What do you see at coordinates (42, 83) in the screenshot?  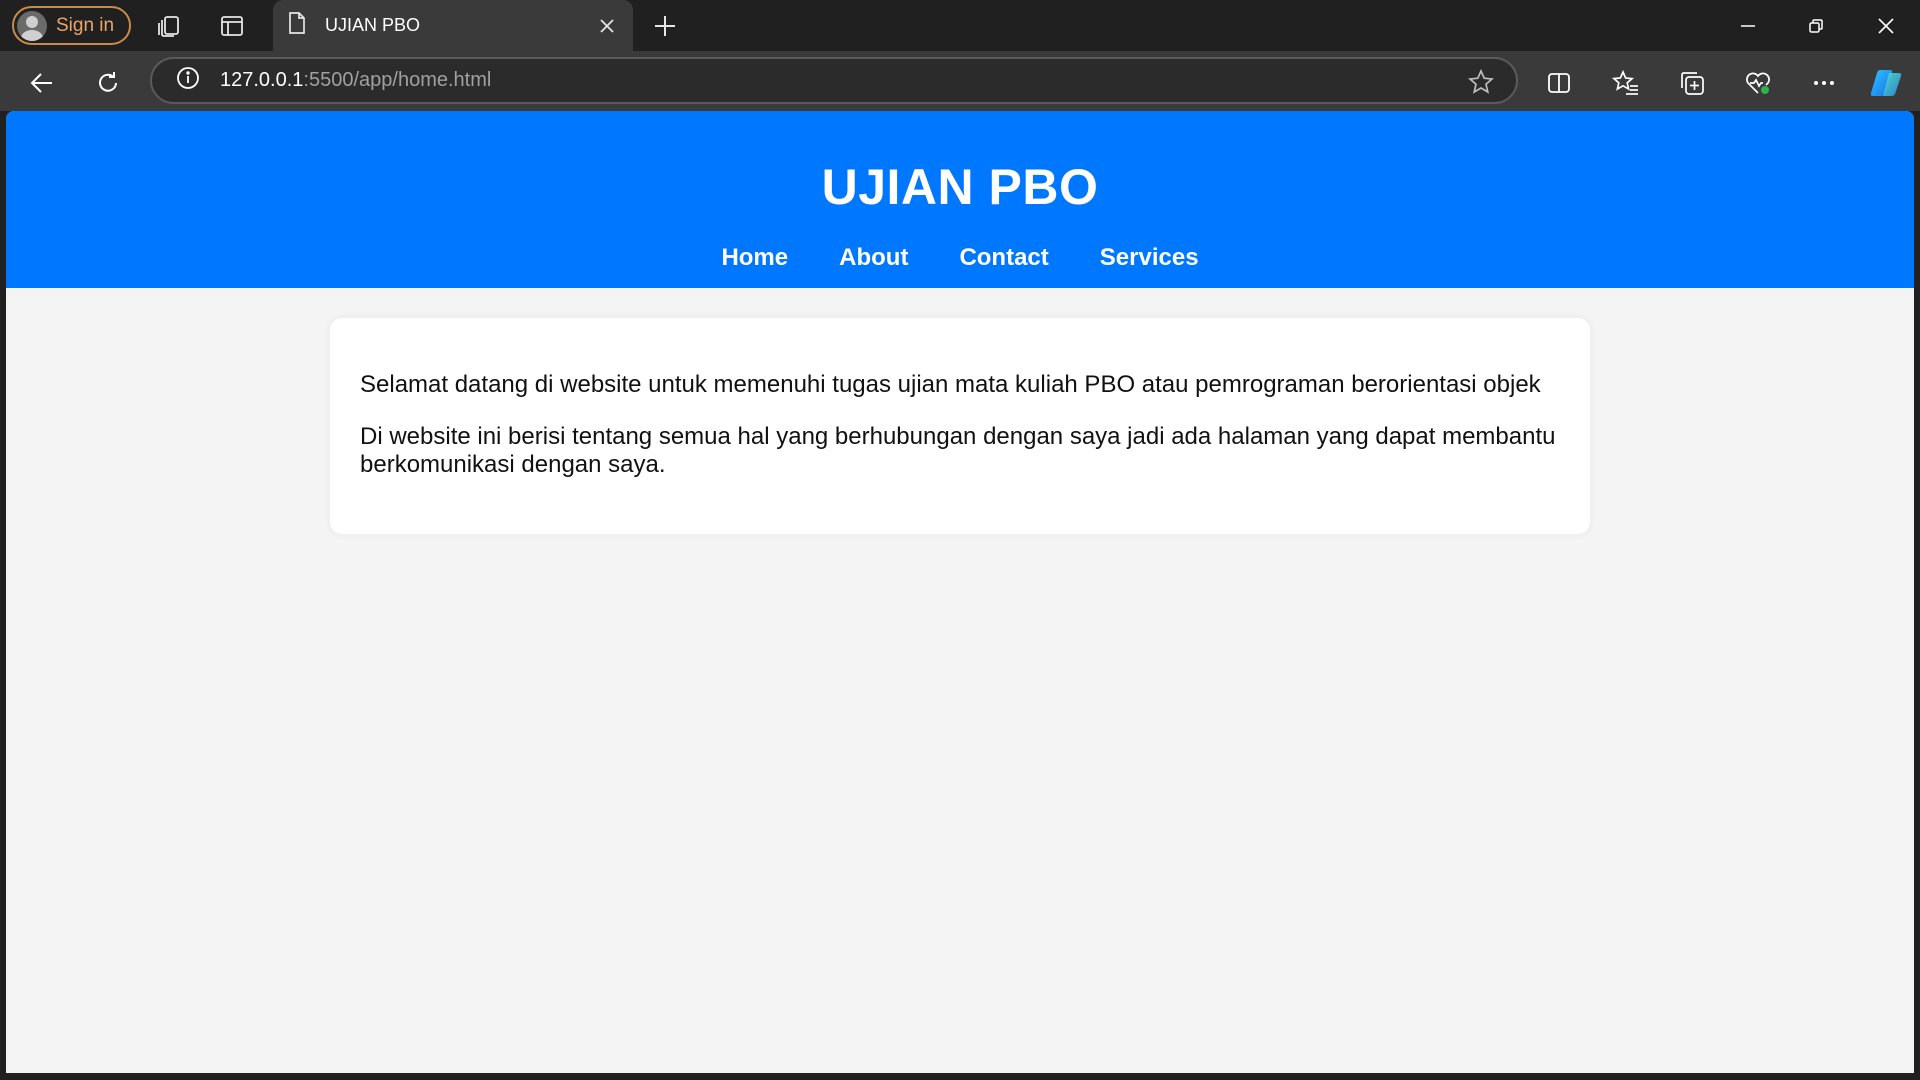 I see `back-arrow-icon` at bounding box center [42, 83].